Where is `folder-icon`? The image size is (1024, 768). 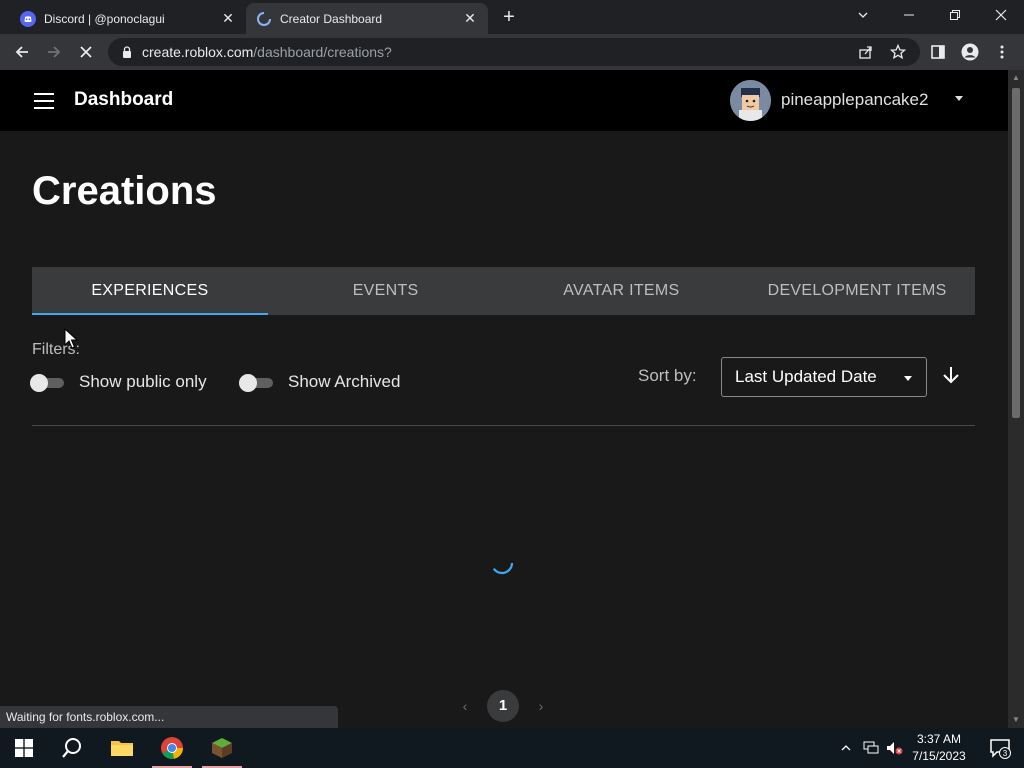 folder-icon is located at coordinates (122, 748).